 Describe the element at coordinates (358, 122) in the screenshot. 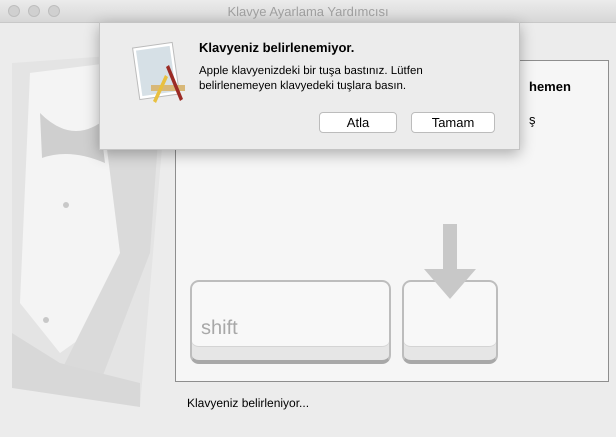

I see `skip-button: Atla` at that location.